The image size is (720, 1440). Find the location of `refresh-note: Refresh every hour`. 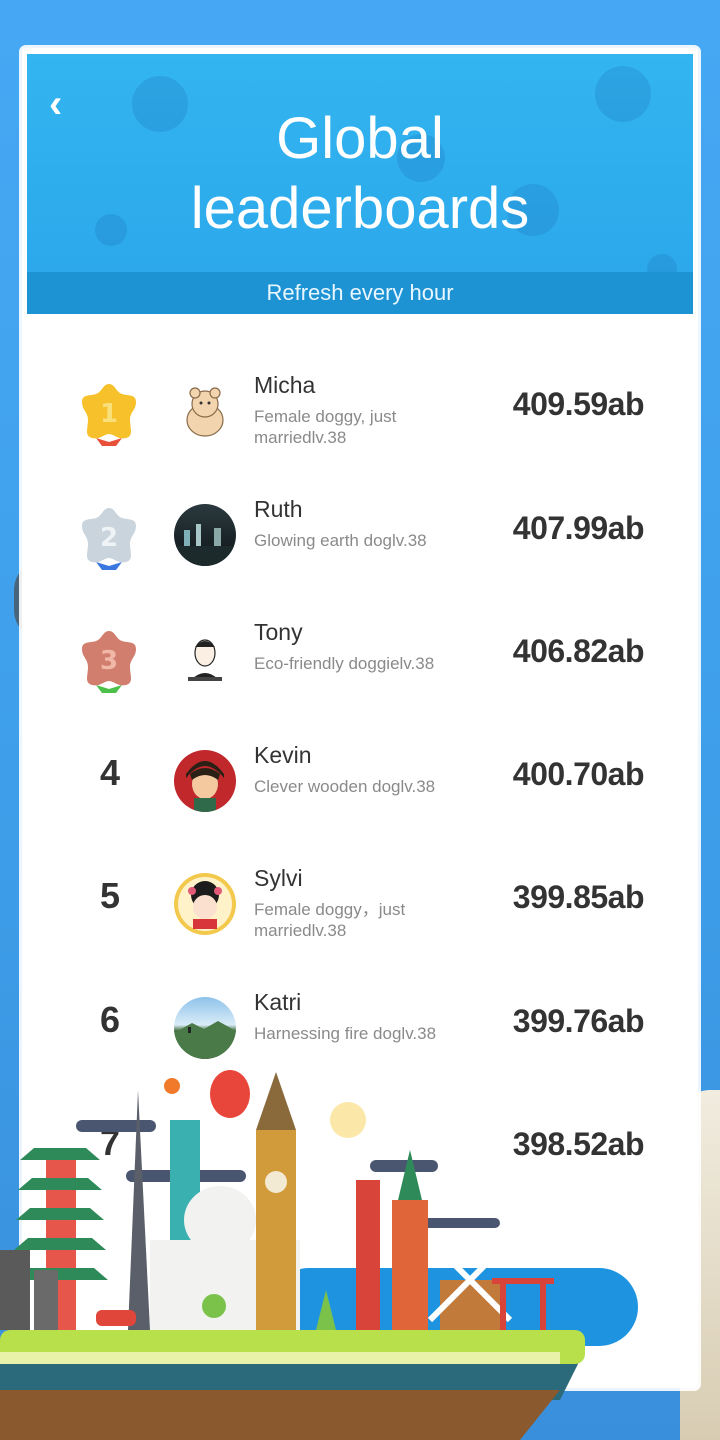

refresh-note: Refresh every hour is located at coordinates (360, 293).